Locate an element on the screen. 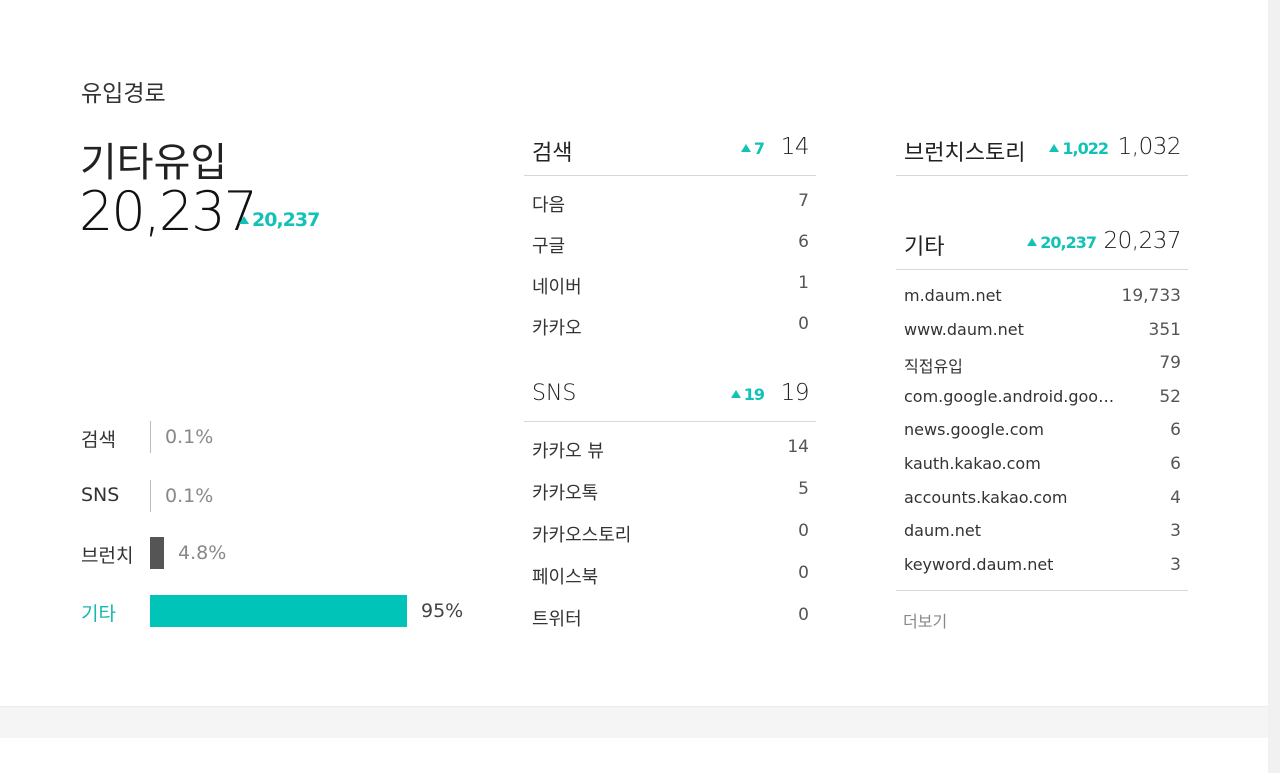  more-section: 더보기 is located at coordinates (1042, 610).